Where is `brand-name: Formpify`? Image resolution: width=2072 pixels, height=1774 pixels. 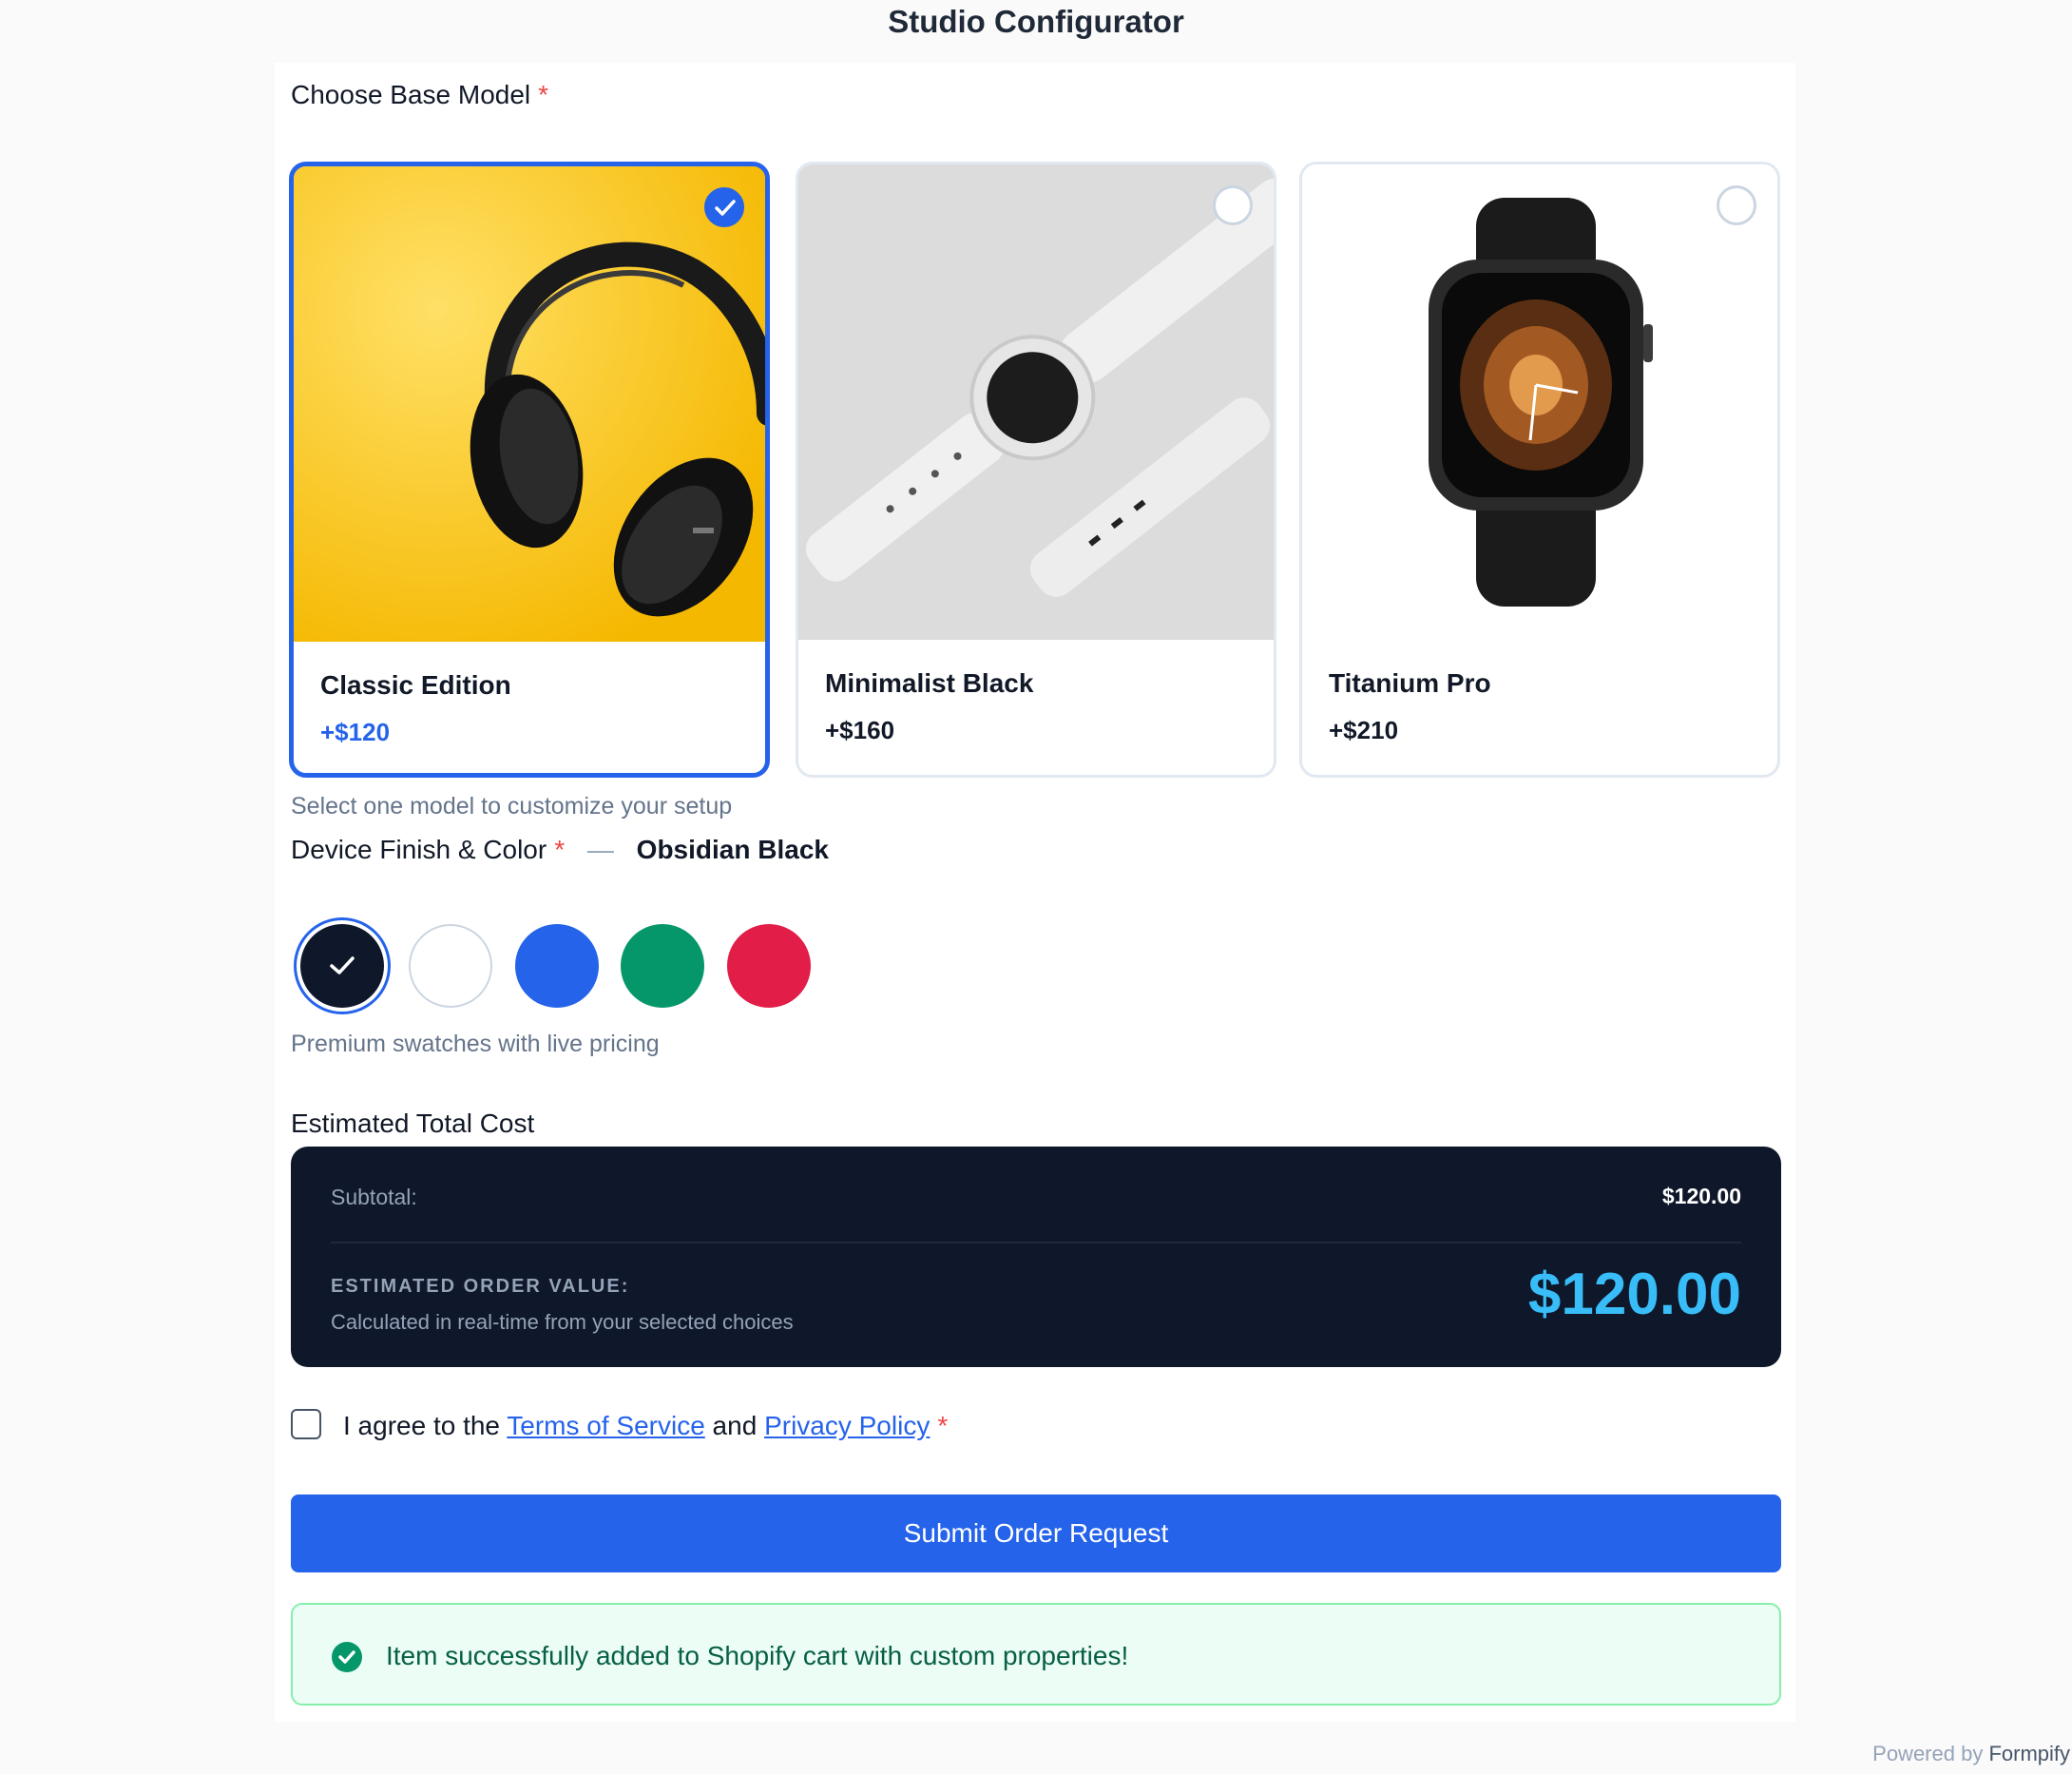
brand-name: Formpify is located at coordinates (2029, 1754).